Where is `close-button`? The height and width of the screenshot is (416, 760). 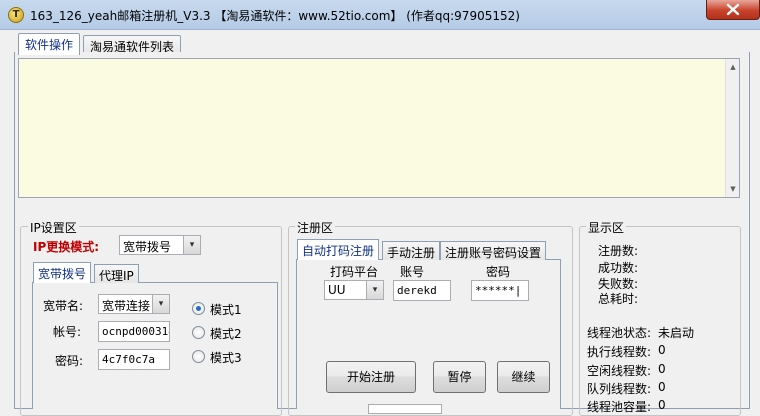 close-button is located at coordinates (733, 10).